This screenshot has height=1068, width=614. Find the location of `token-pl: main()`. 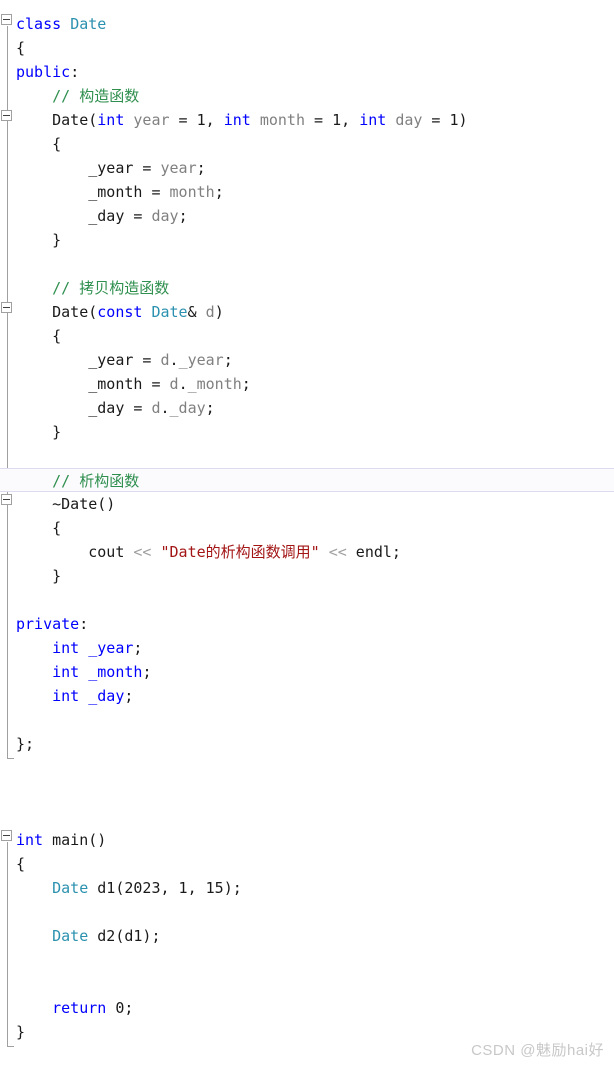

token-pl: main() is located at coordinates (75, 840).